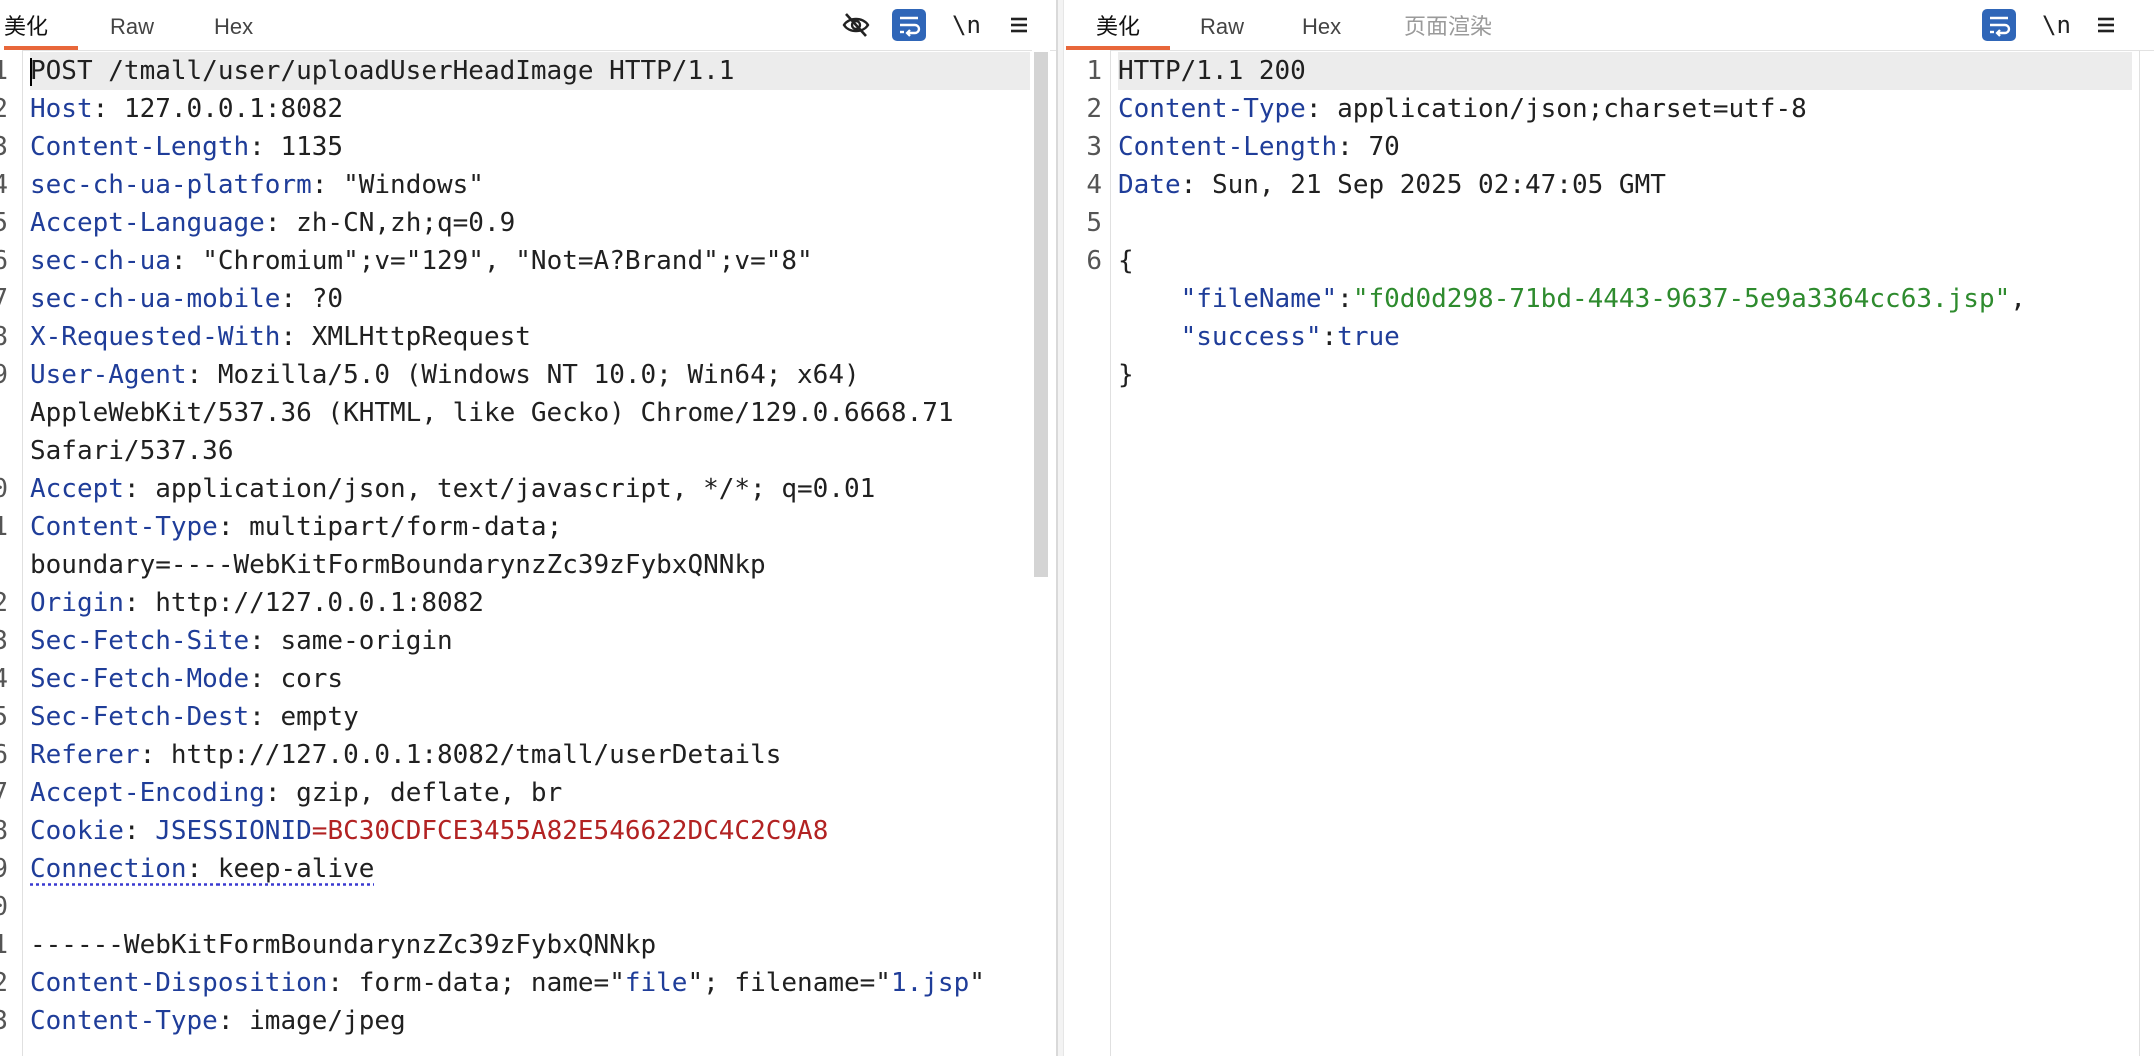 The width and height of the screenshot is (2154, 1056). Describe the element at coordinates (530, 451) in the screenshot. I see `code-line: Safari/537.36` at that location.